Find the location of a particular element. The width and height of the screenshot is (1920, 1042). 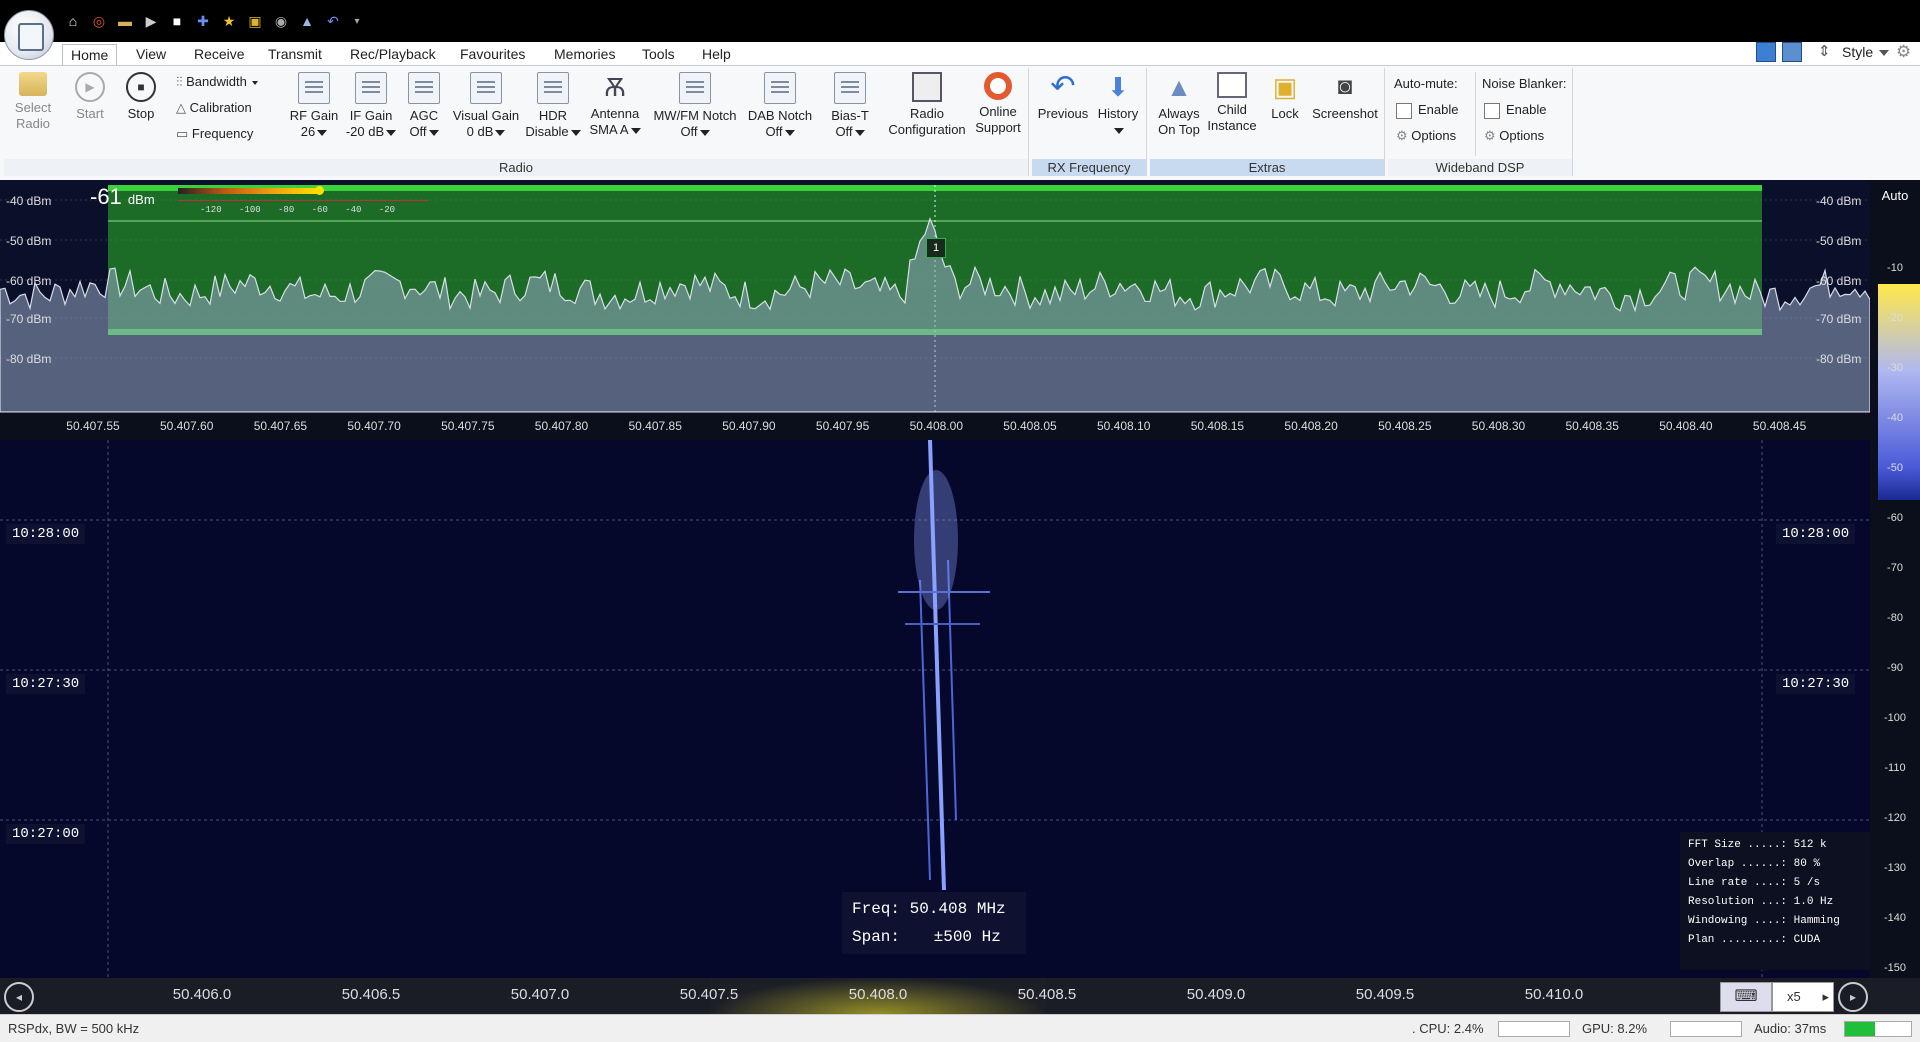

auto-mute-enable-checkbox: Enable is located at coordinates (1427, 110).